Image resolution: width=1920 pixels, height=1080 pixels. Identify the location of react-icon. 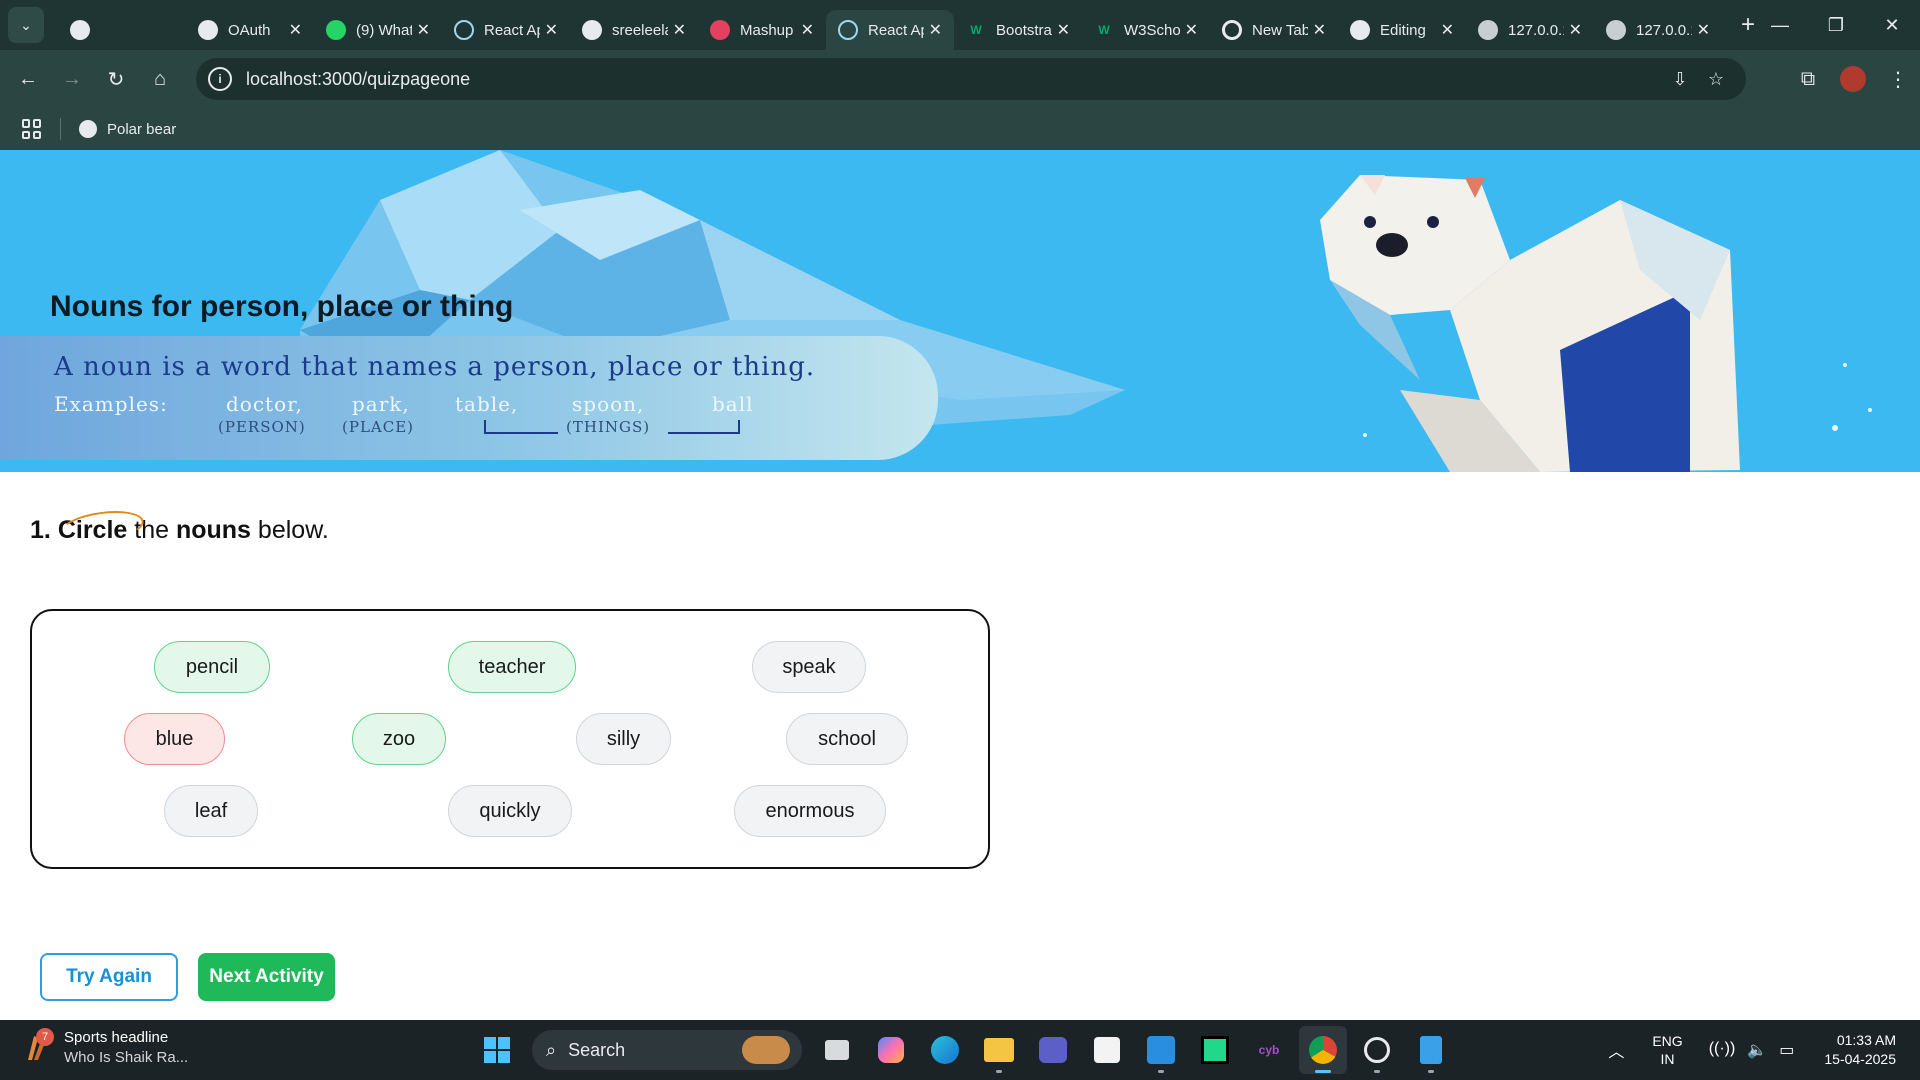
(464, 30).